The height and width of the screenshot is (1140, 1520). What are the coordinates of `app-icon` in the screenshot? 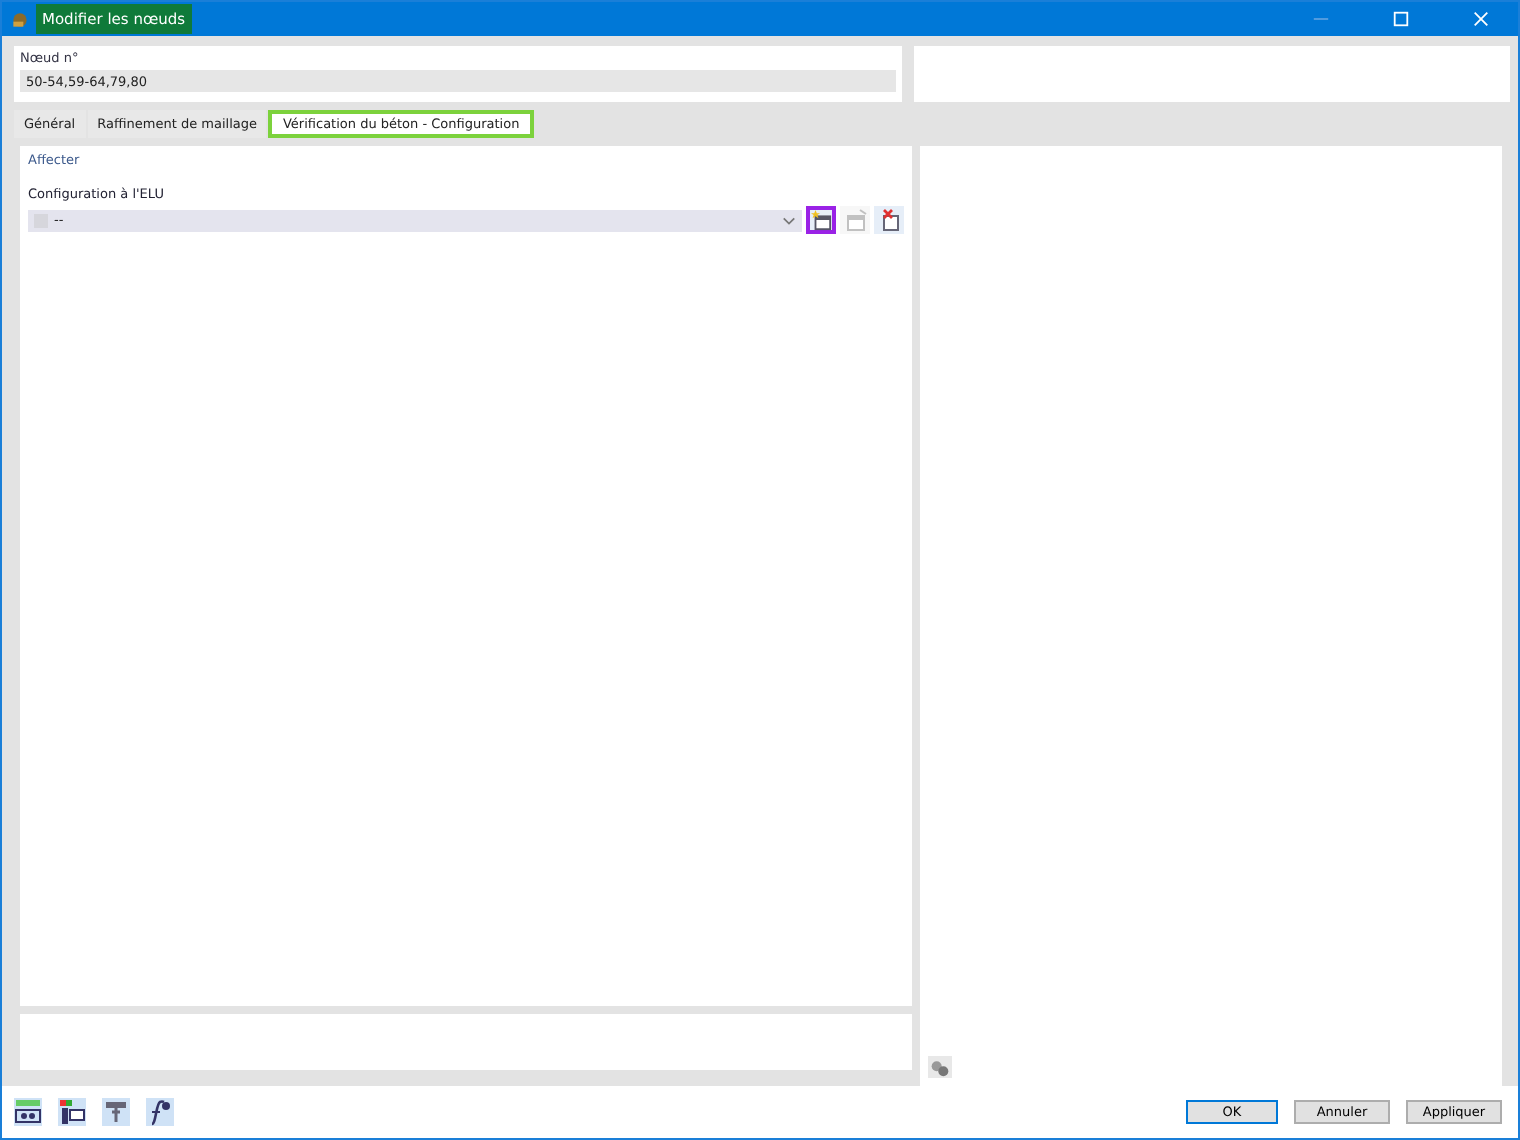 It's located at (20, 19).